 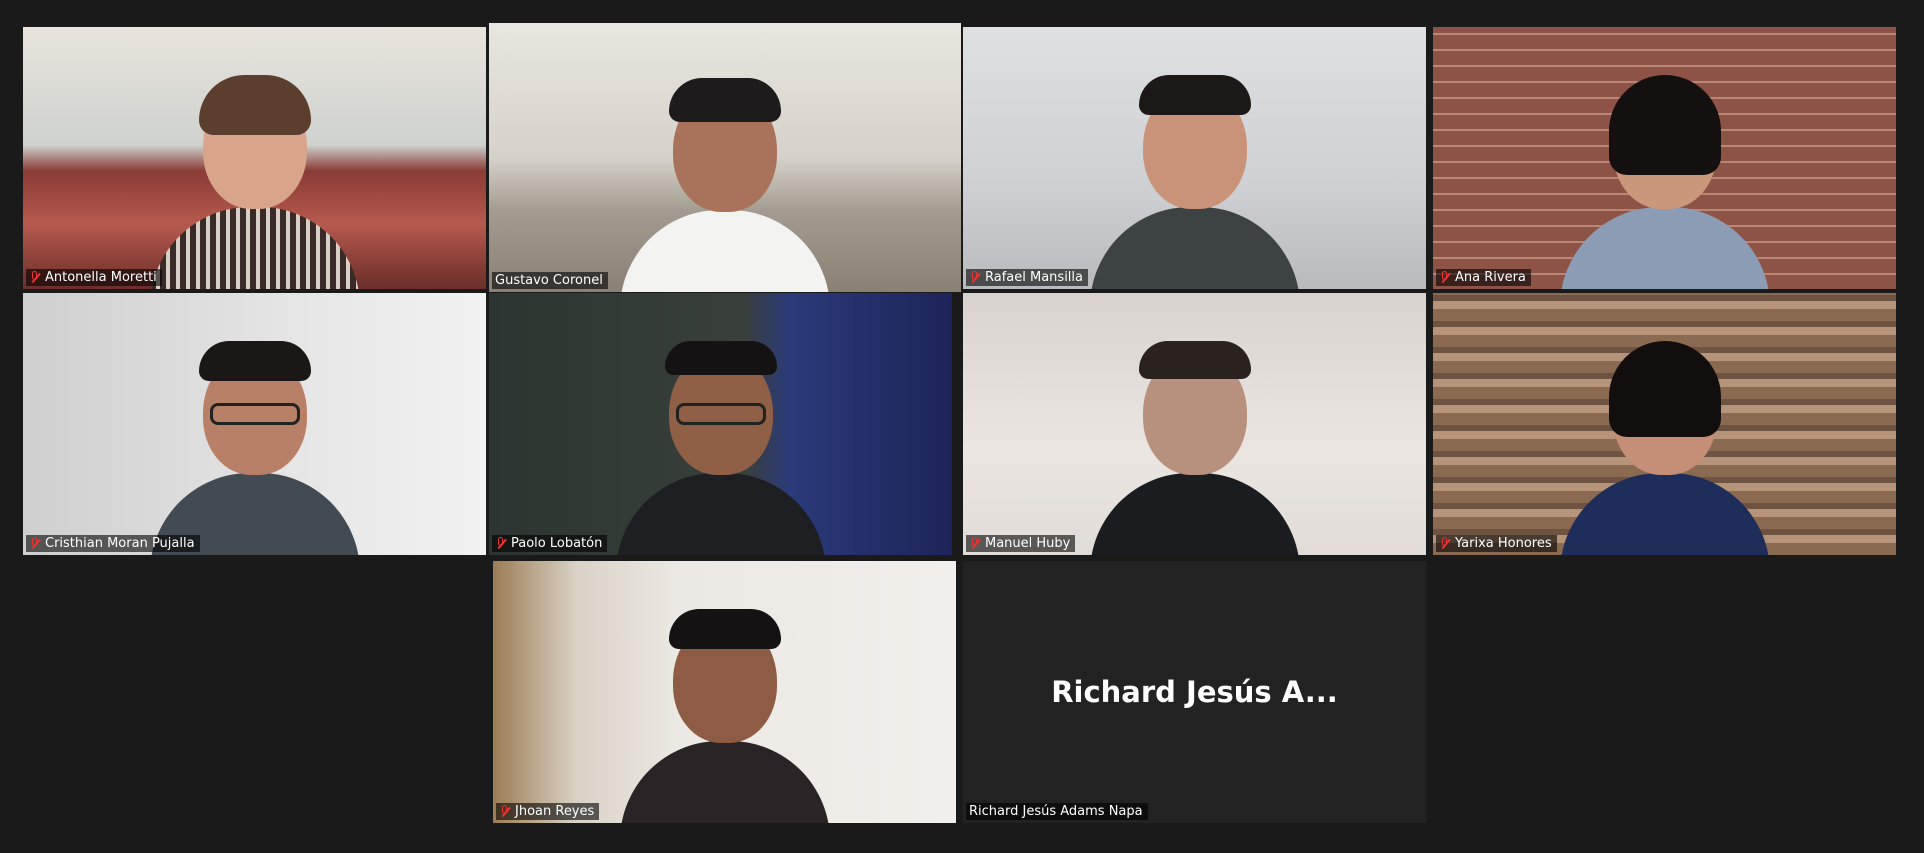 I want to click on video-tile-manuel-huby: Manuel Huby, so click(x=1194, y=424).